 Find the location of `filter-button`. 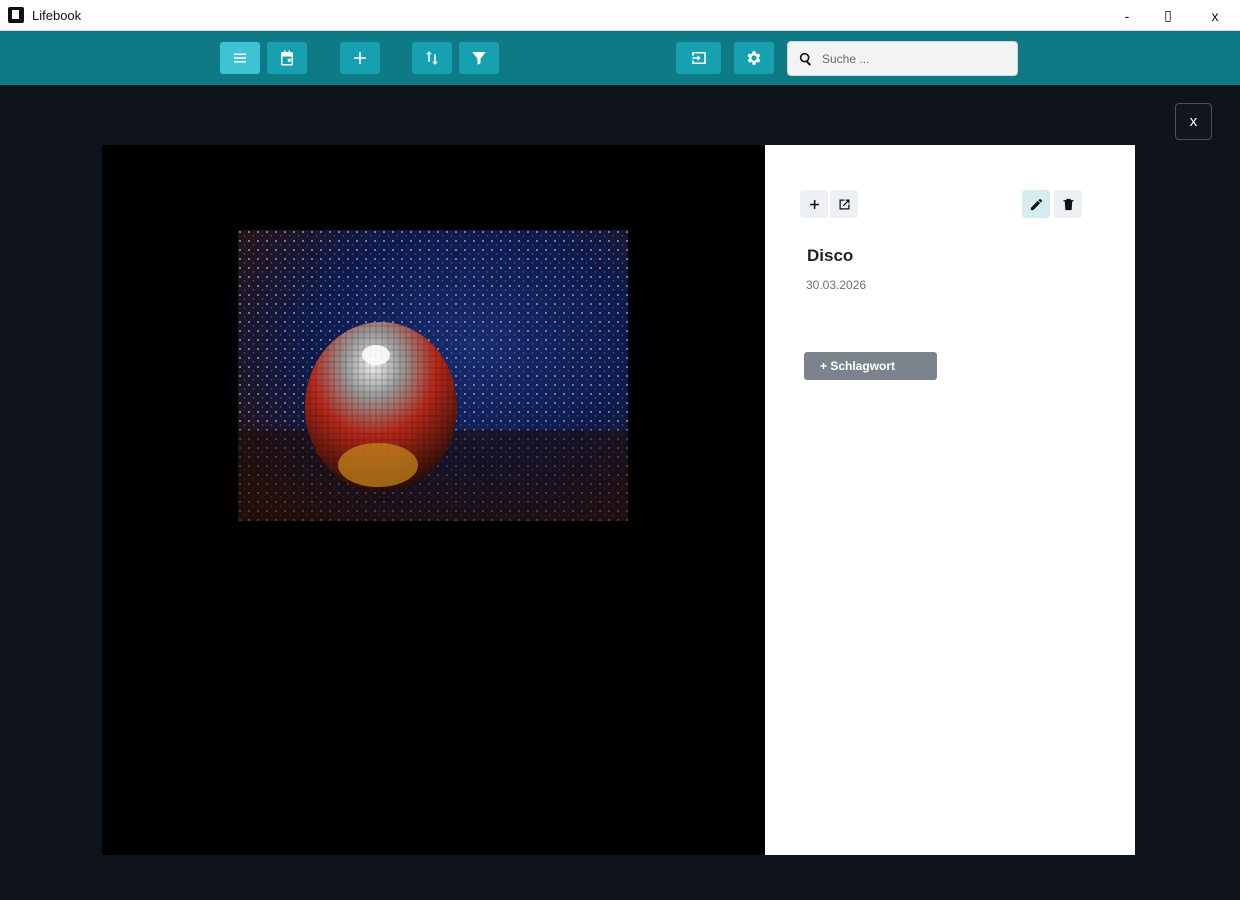

filter-button is located at coordinates (479, 58).